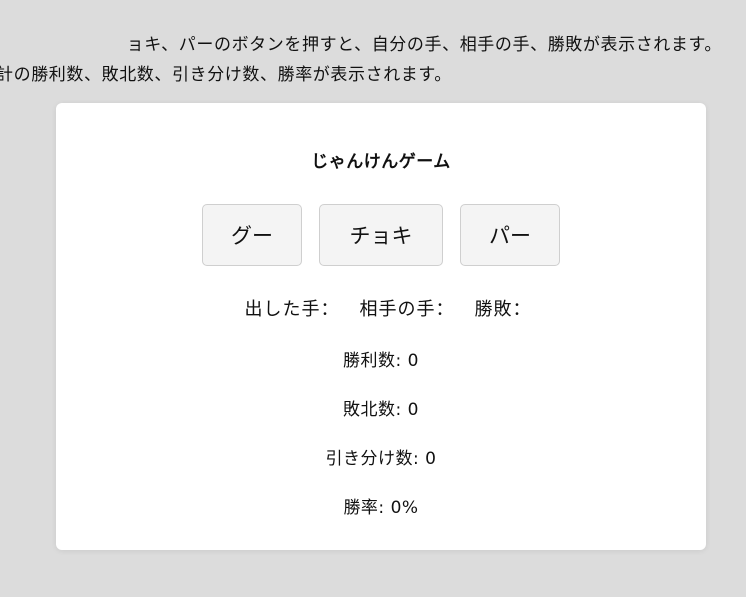  What do you see at coordinates (375, 459) in the screenshot?
I see `draws-label: 引き分け数:` at bounding box center [375, 459].